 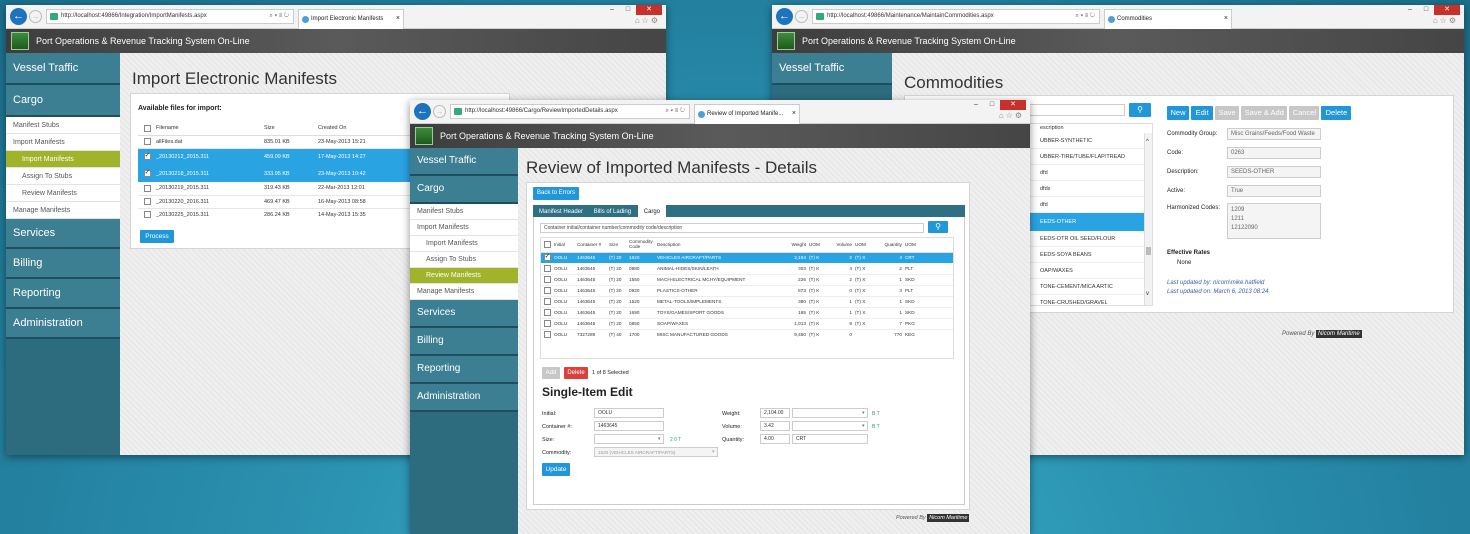 What do you see at coordinates (1168, 19) in the screenshot?
I see `browser-tab: Commodities ×` at bounding box center [1168, 19].